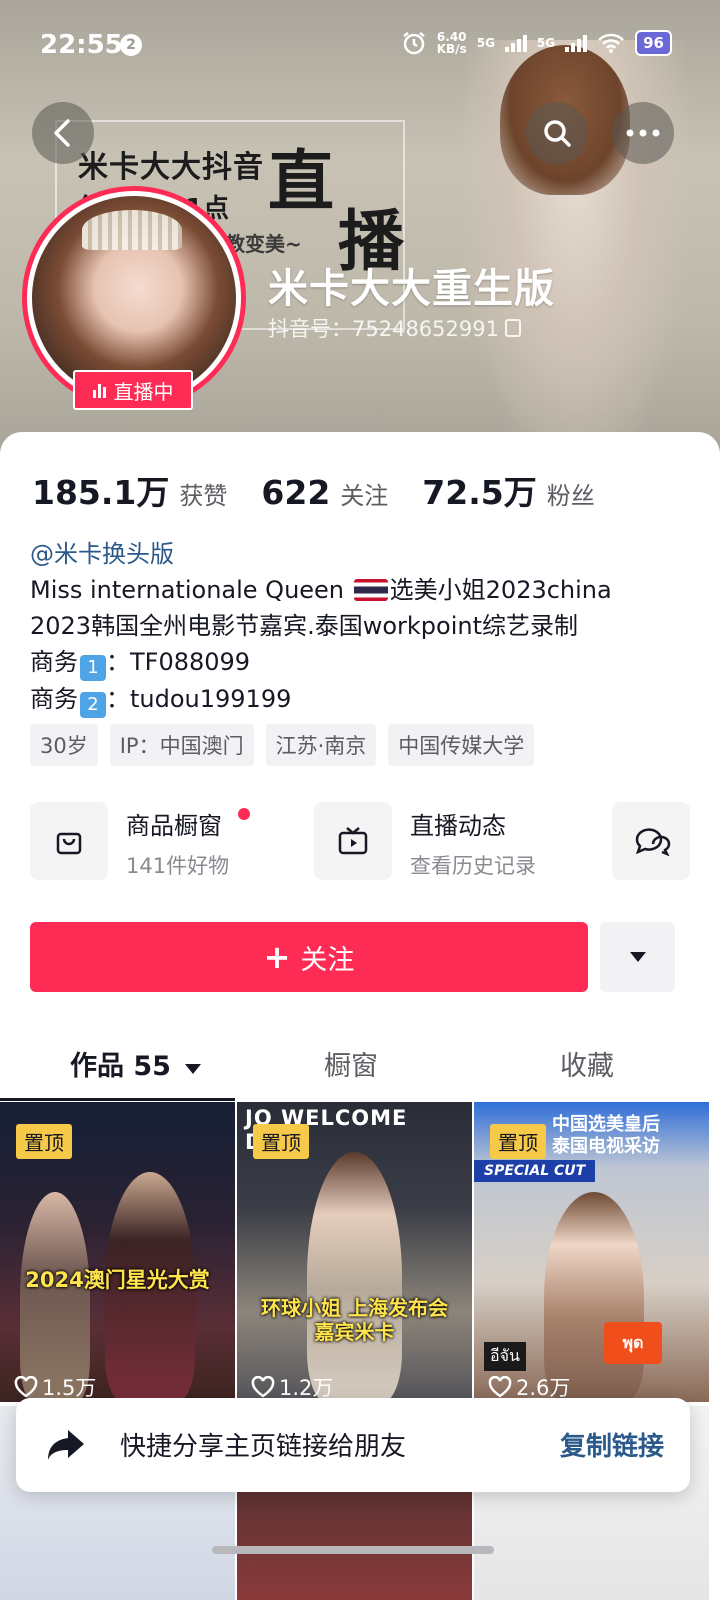 The width and height of the screenshot is (720, 1600). I want to click on stat-following: 622 关注, so click(324, 492).